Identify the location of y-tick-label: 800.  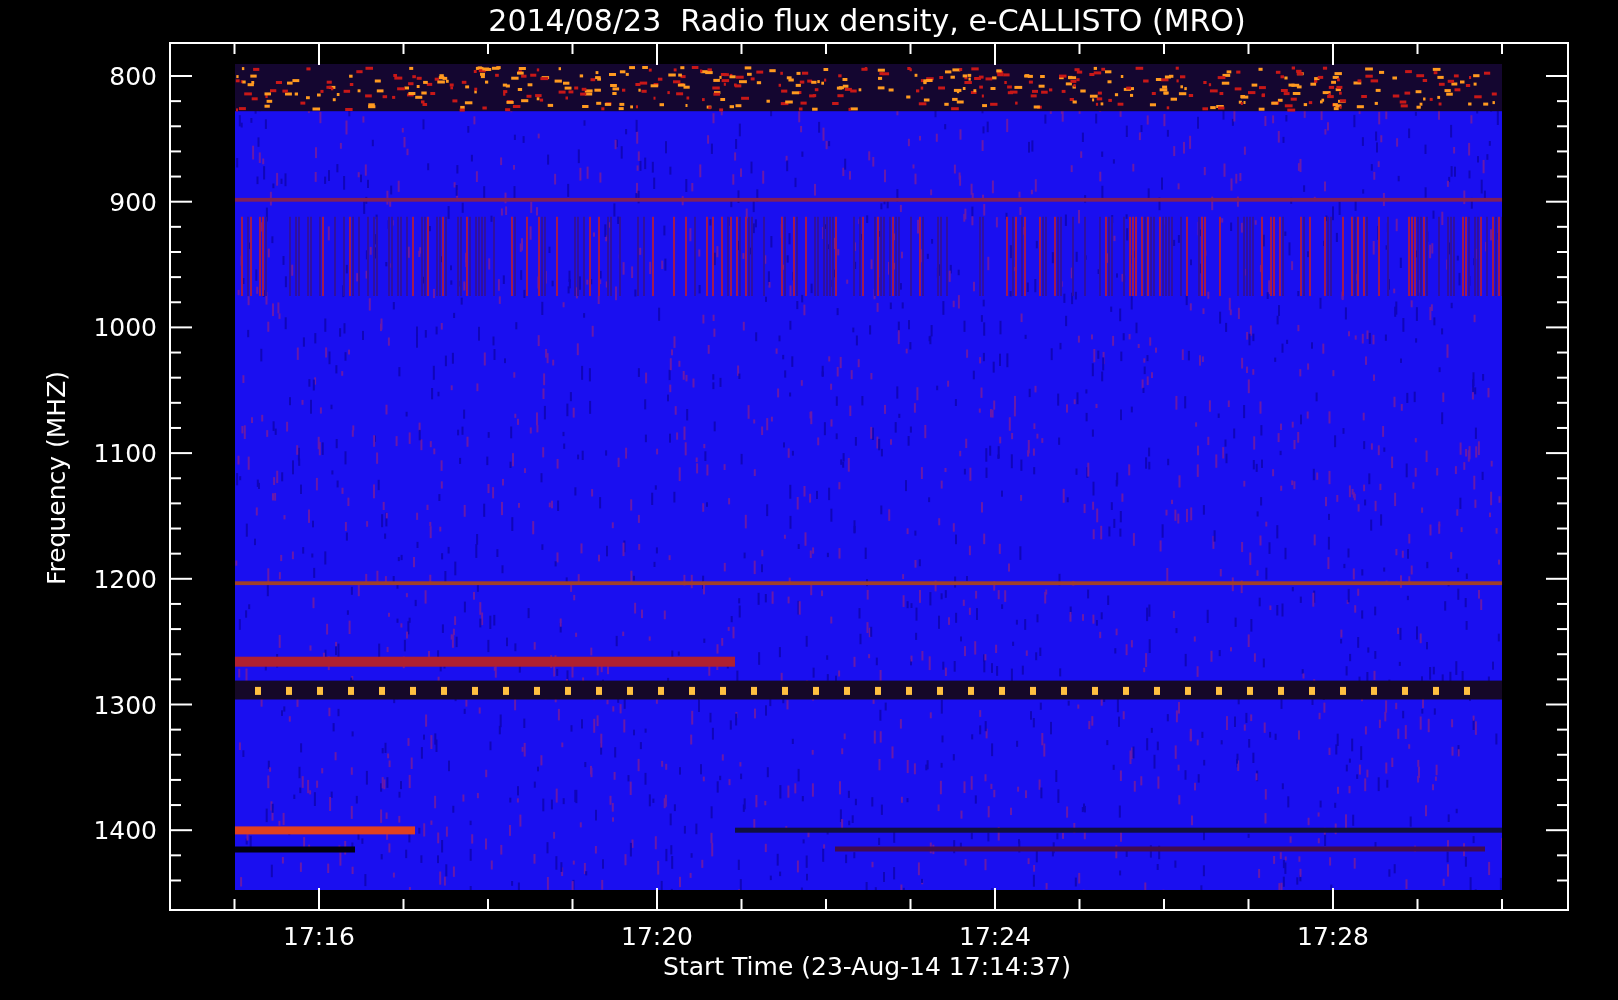
(133, 76).